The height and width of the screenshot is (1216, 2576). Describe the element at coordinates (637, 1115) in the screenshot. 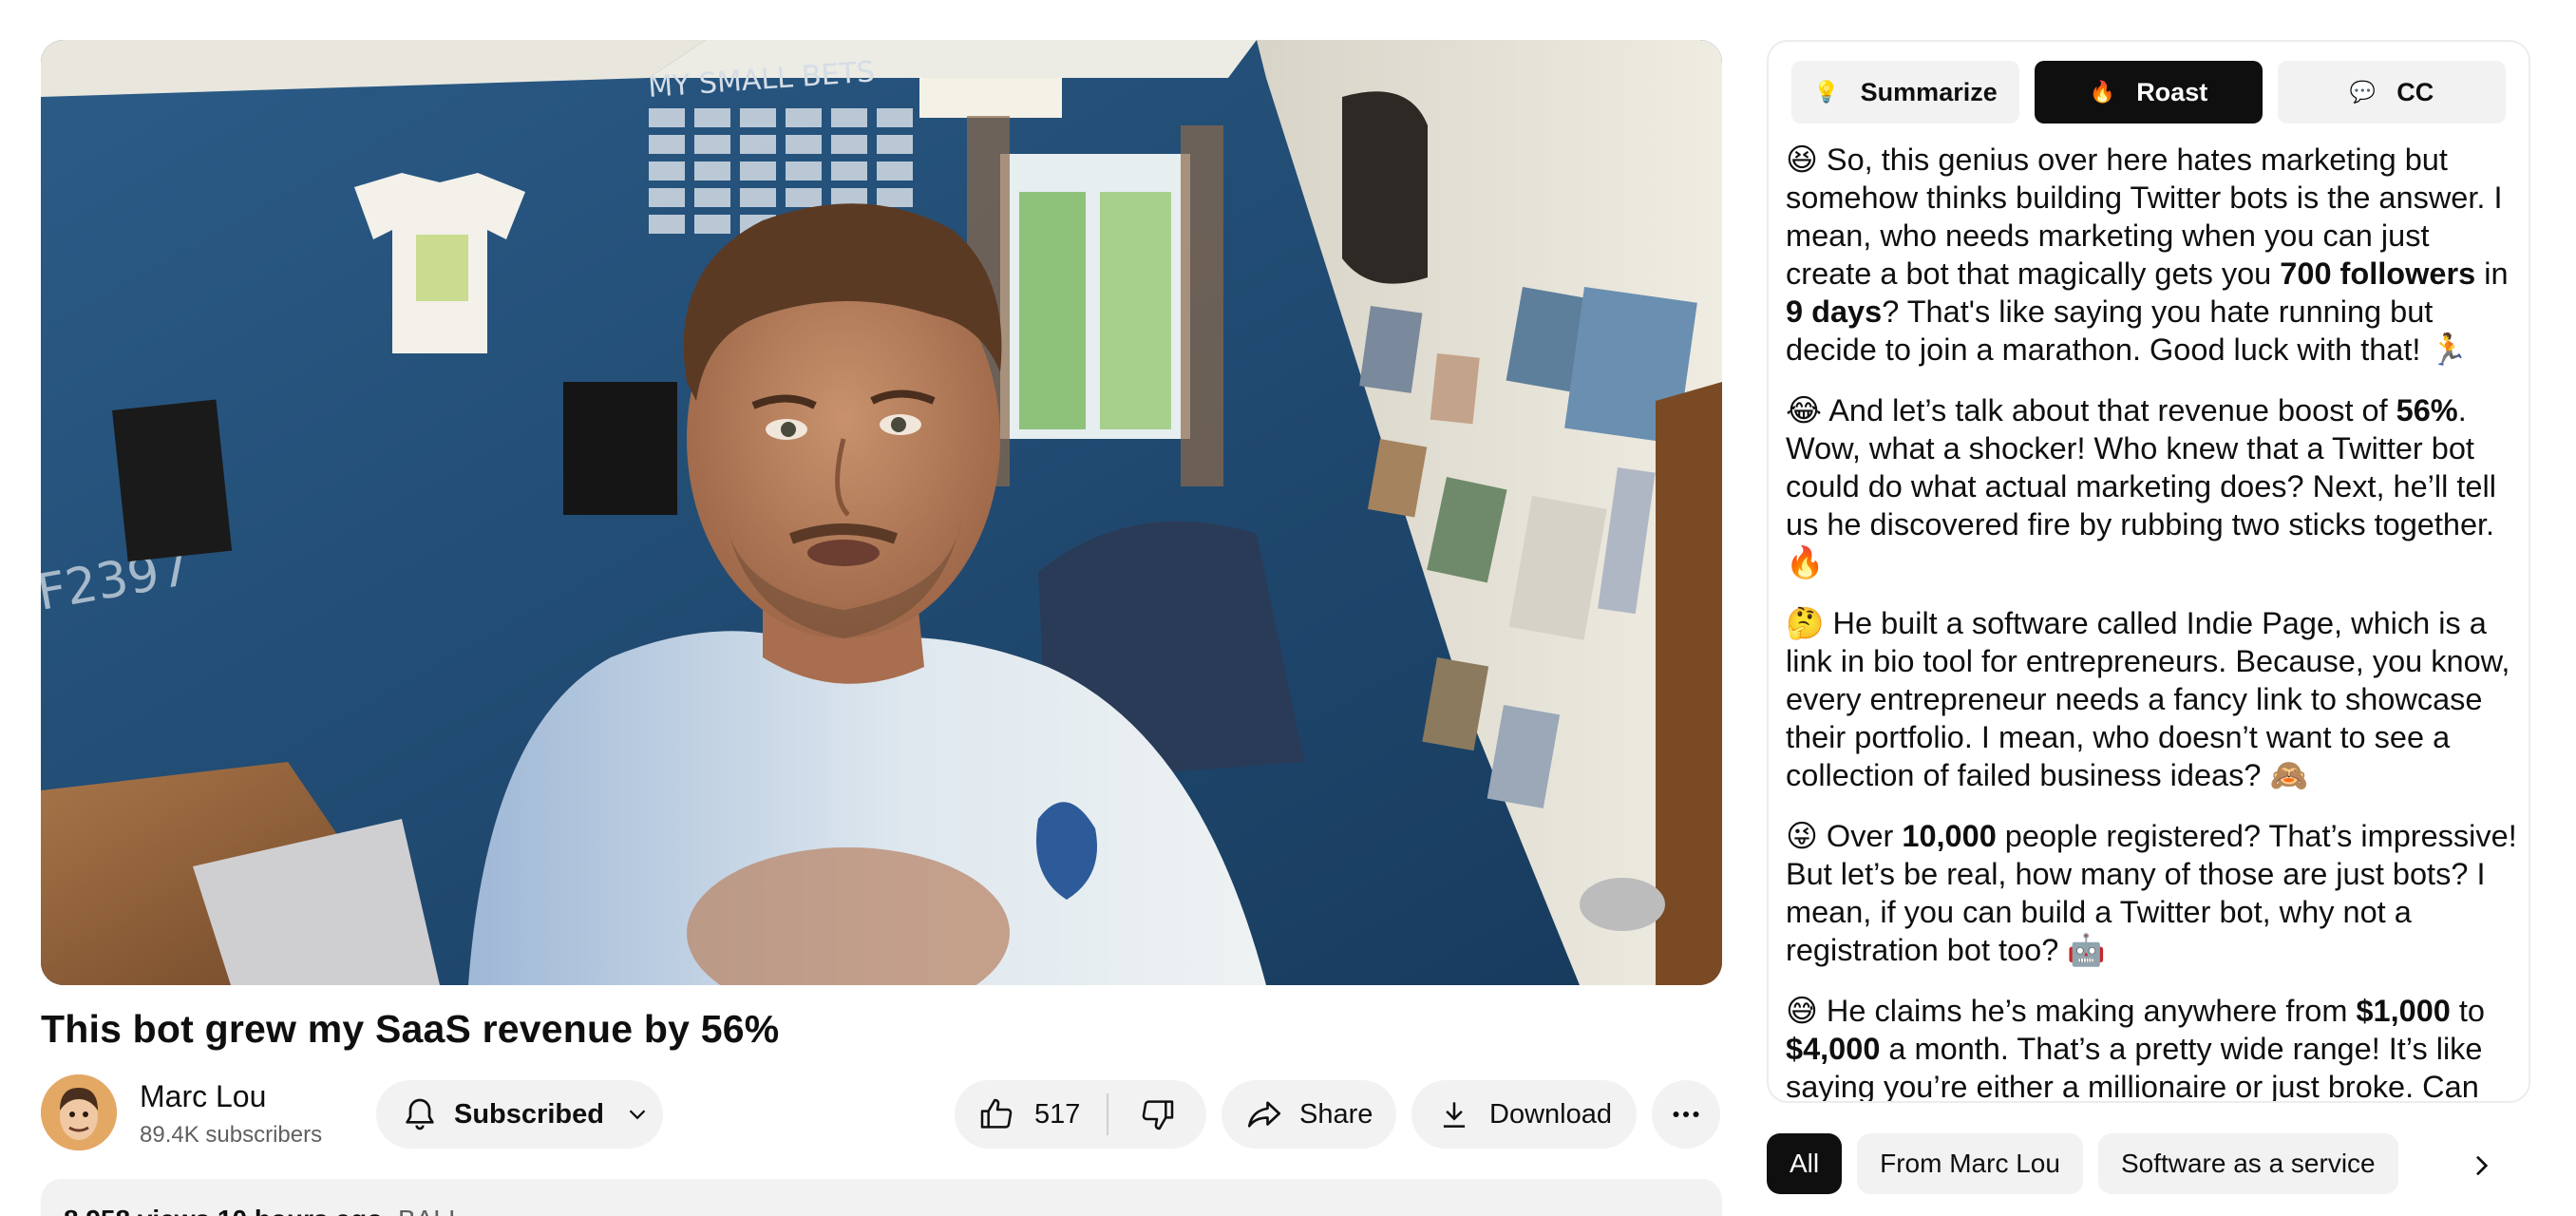

I see `chevron-down-icon` at that location.